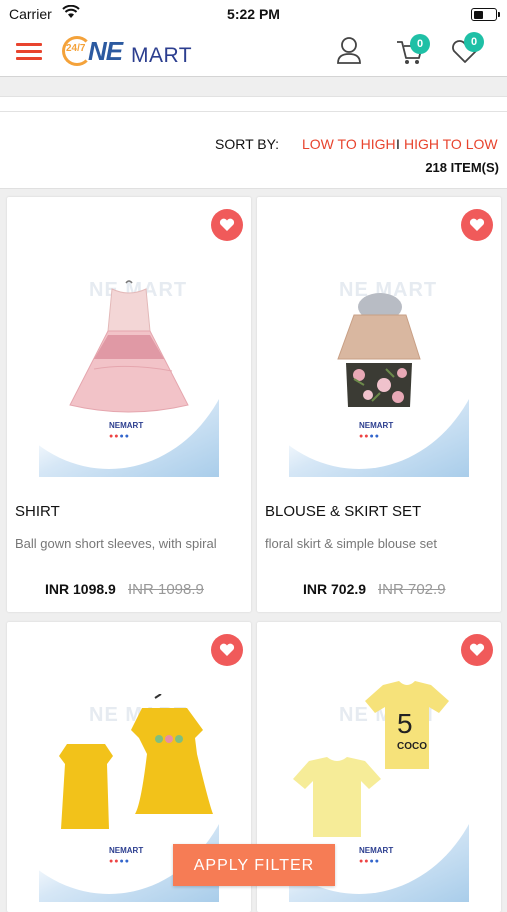  I want to click on logo-ne: NE, so click(105, 51).